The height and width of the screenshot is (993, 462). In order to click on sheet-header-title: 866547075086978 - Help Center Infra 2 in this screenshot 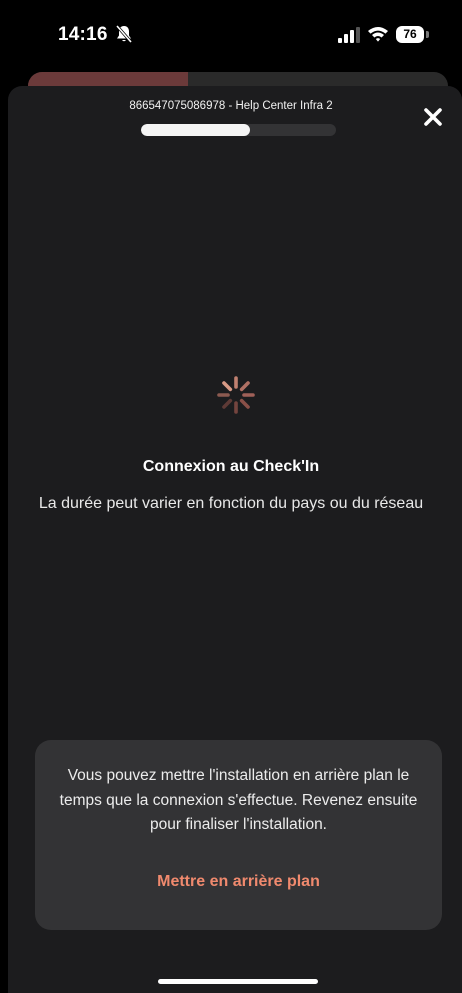, I will do `click(231, 106)`.